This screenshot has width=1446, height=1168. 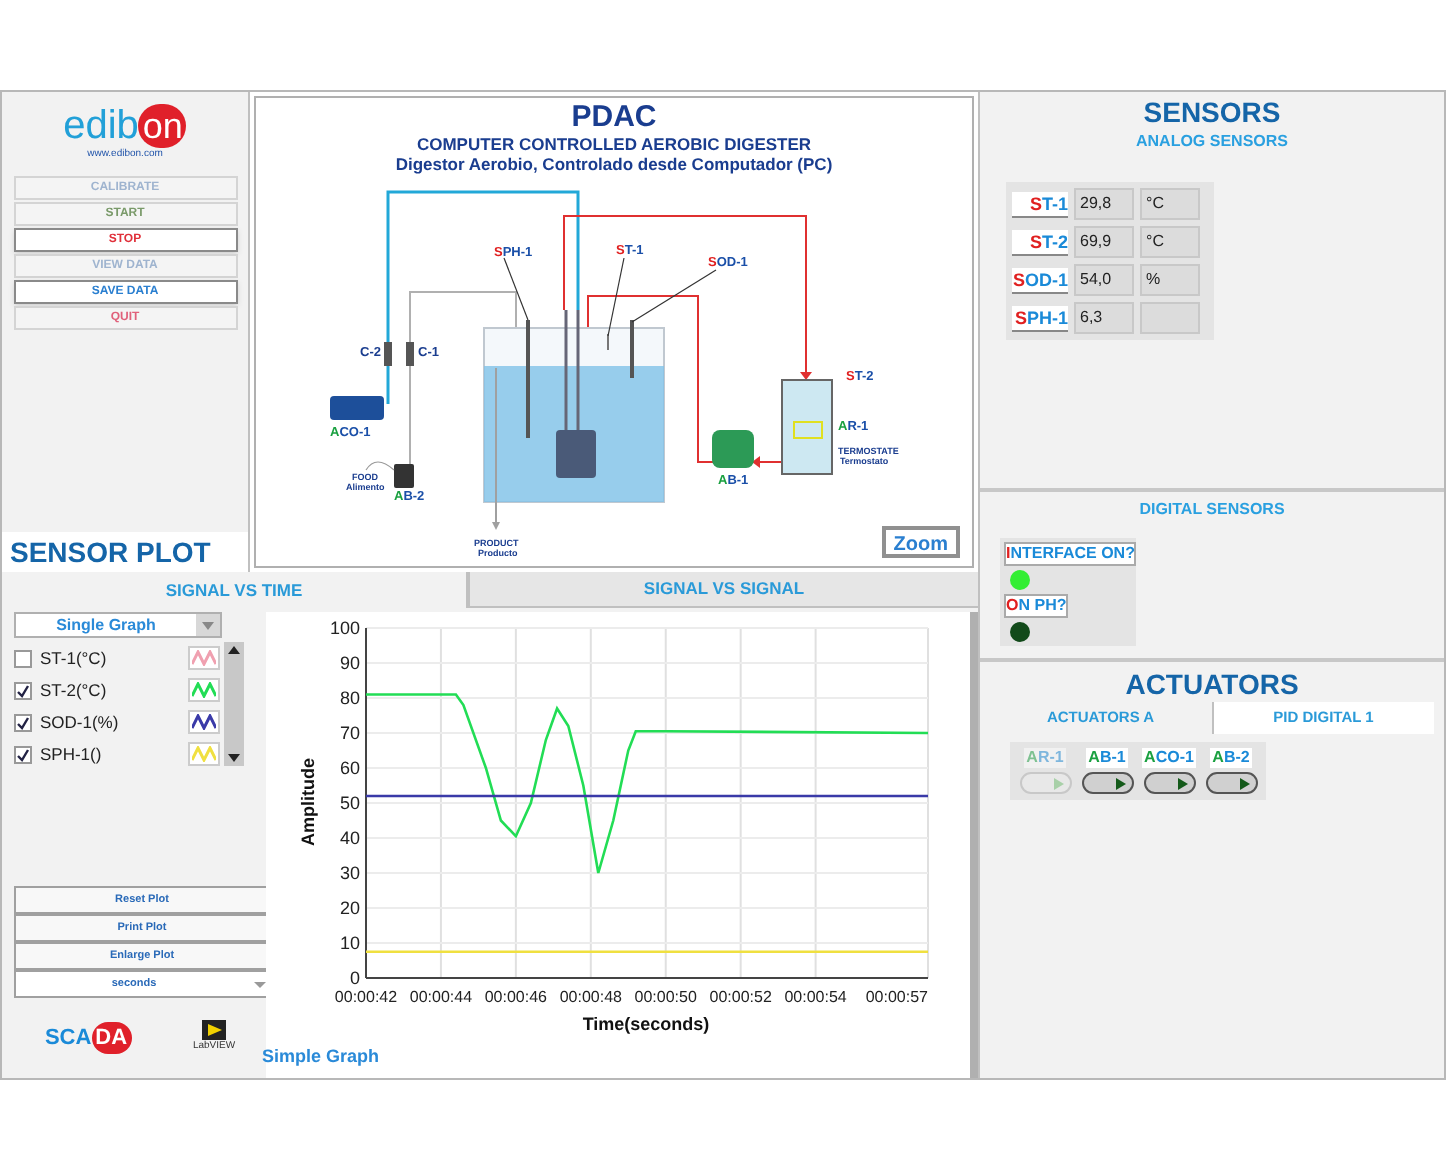 What do you see at coordinates (515, 997) in the screenshot?
I see `x-tick-label: 00:00:46` at bounding box center [515, 997].